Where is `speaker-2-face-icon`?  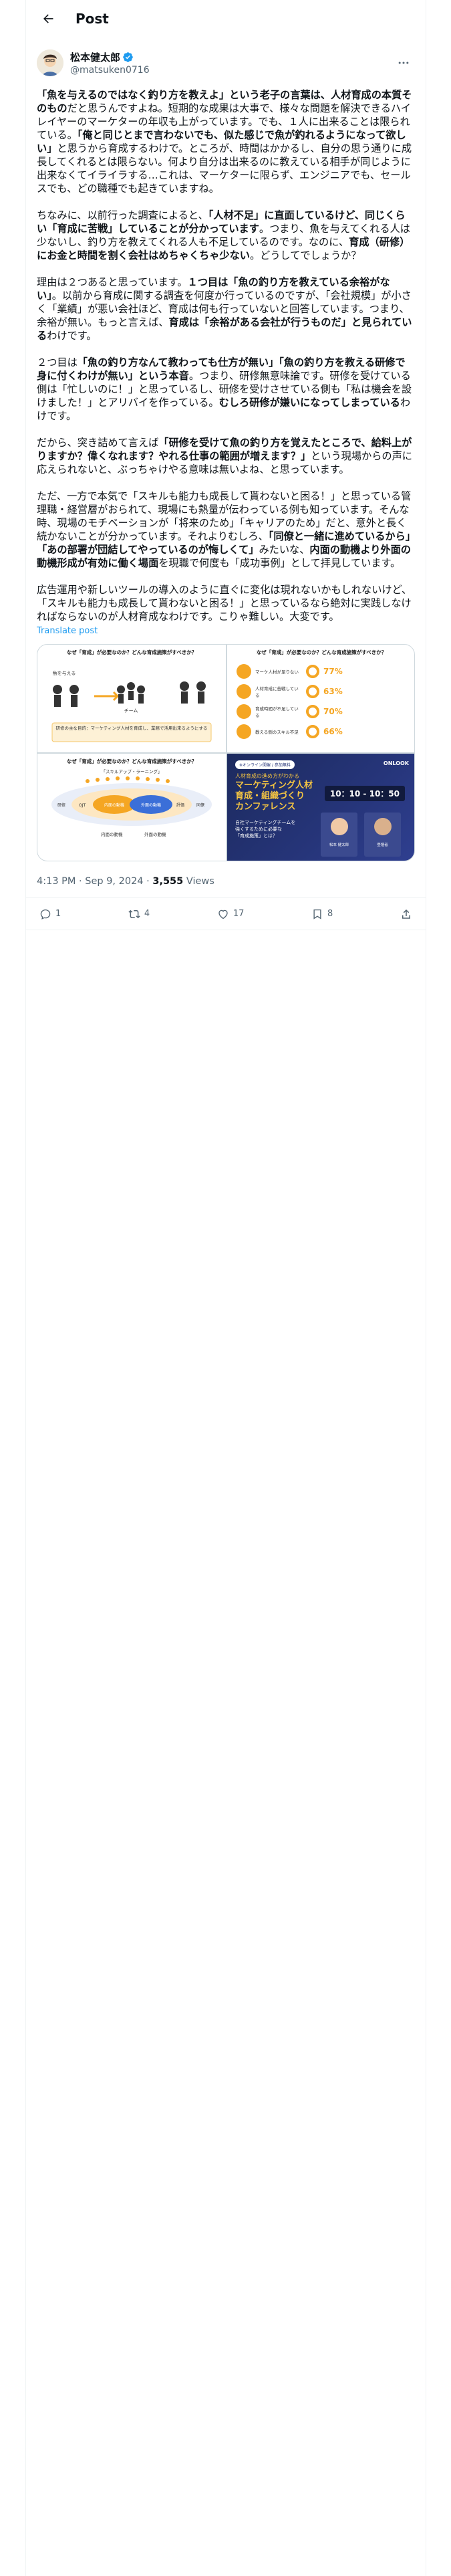 speaker-2-face-icon is located at coordinates (382, 826).